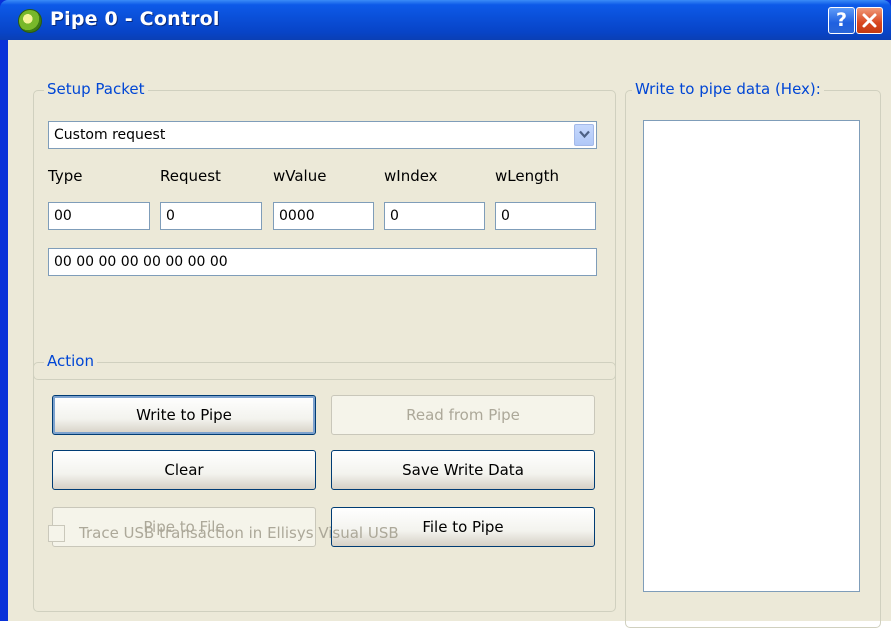  Describe the element at coordinates (463, 415) in the screenshot. I see `read-from-pipe-button: Read from Pipe` at that location.